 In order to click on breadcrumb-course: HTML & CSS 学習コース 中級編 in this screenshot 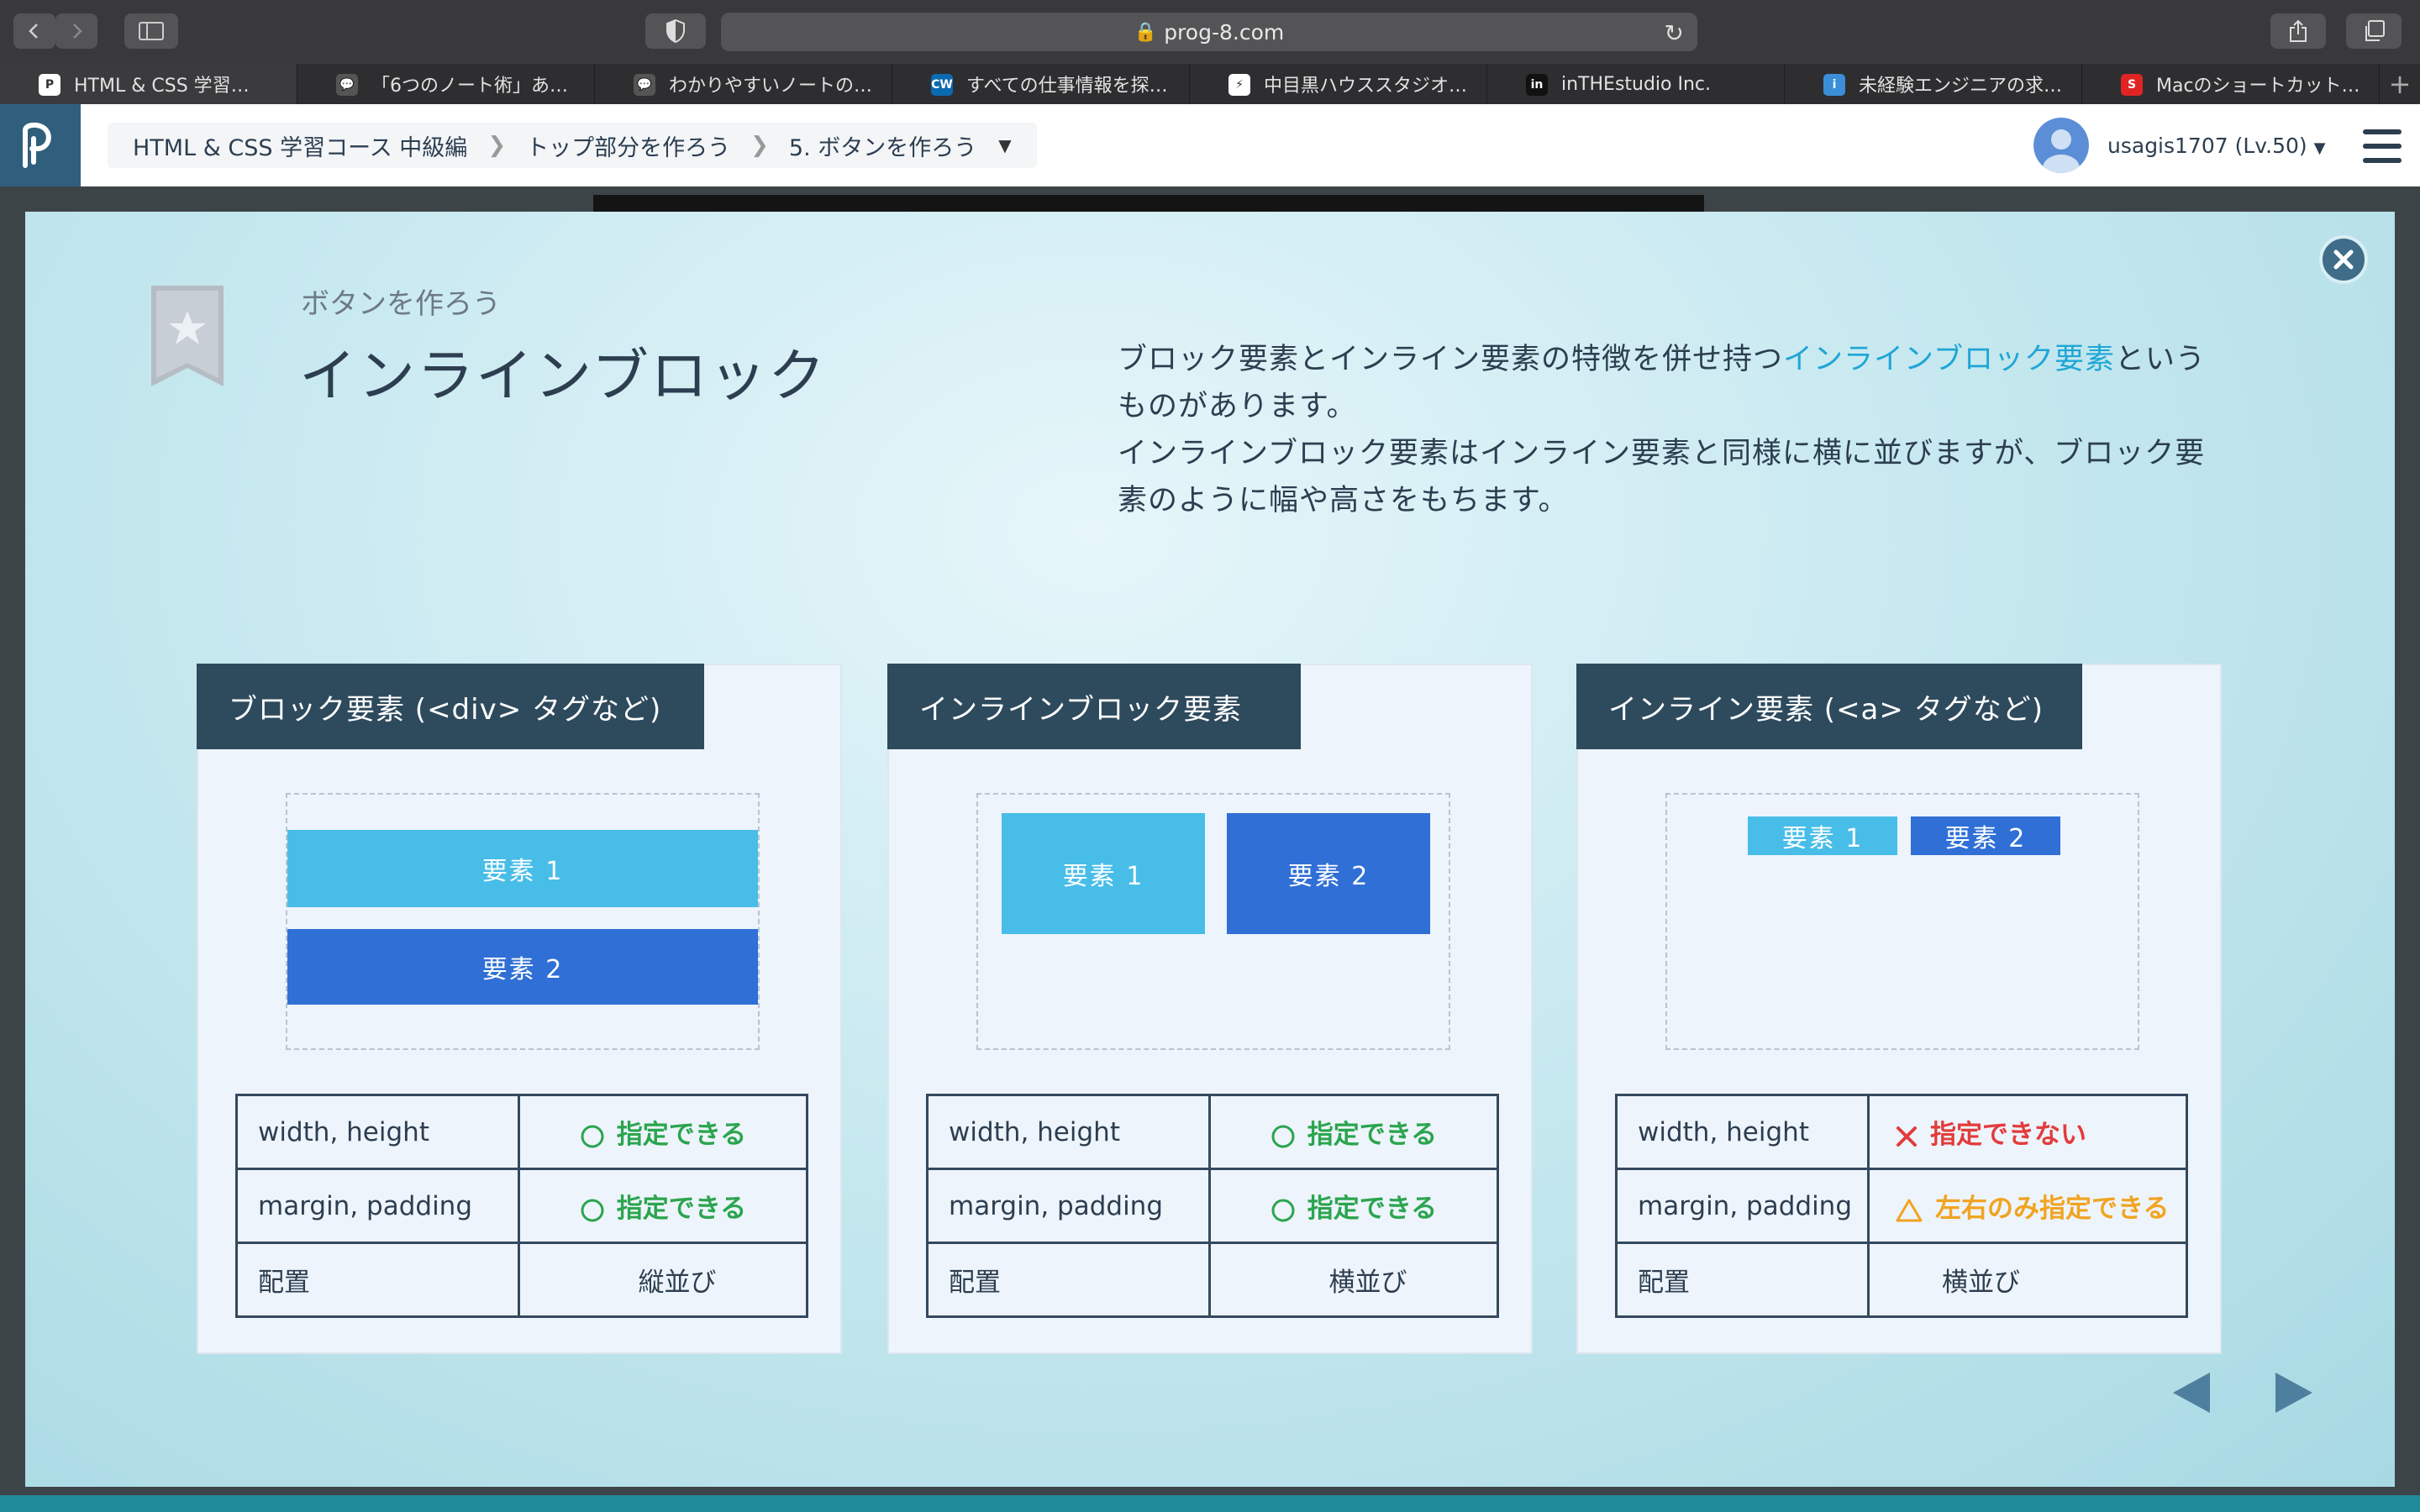, I will do `click(300, 145)`.